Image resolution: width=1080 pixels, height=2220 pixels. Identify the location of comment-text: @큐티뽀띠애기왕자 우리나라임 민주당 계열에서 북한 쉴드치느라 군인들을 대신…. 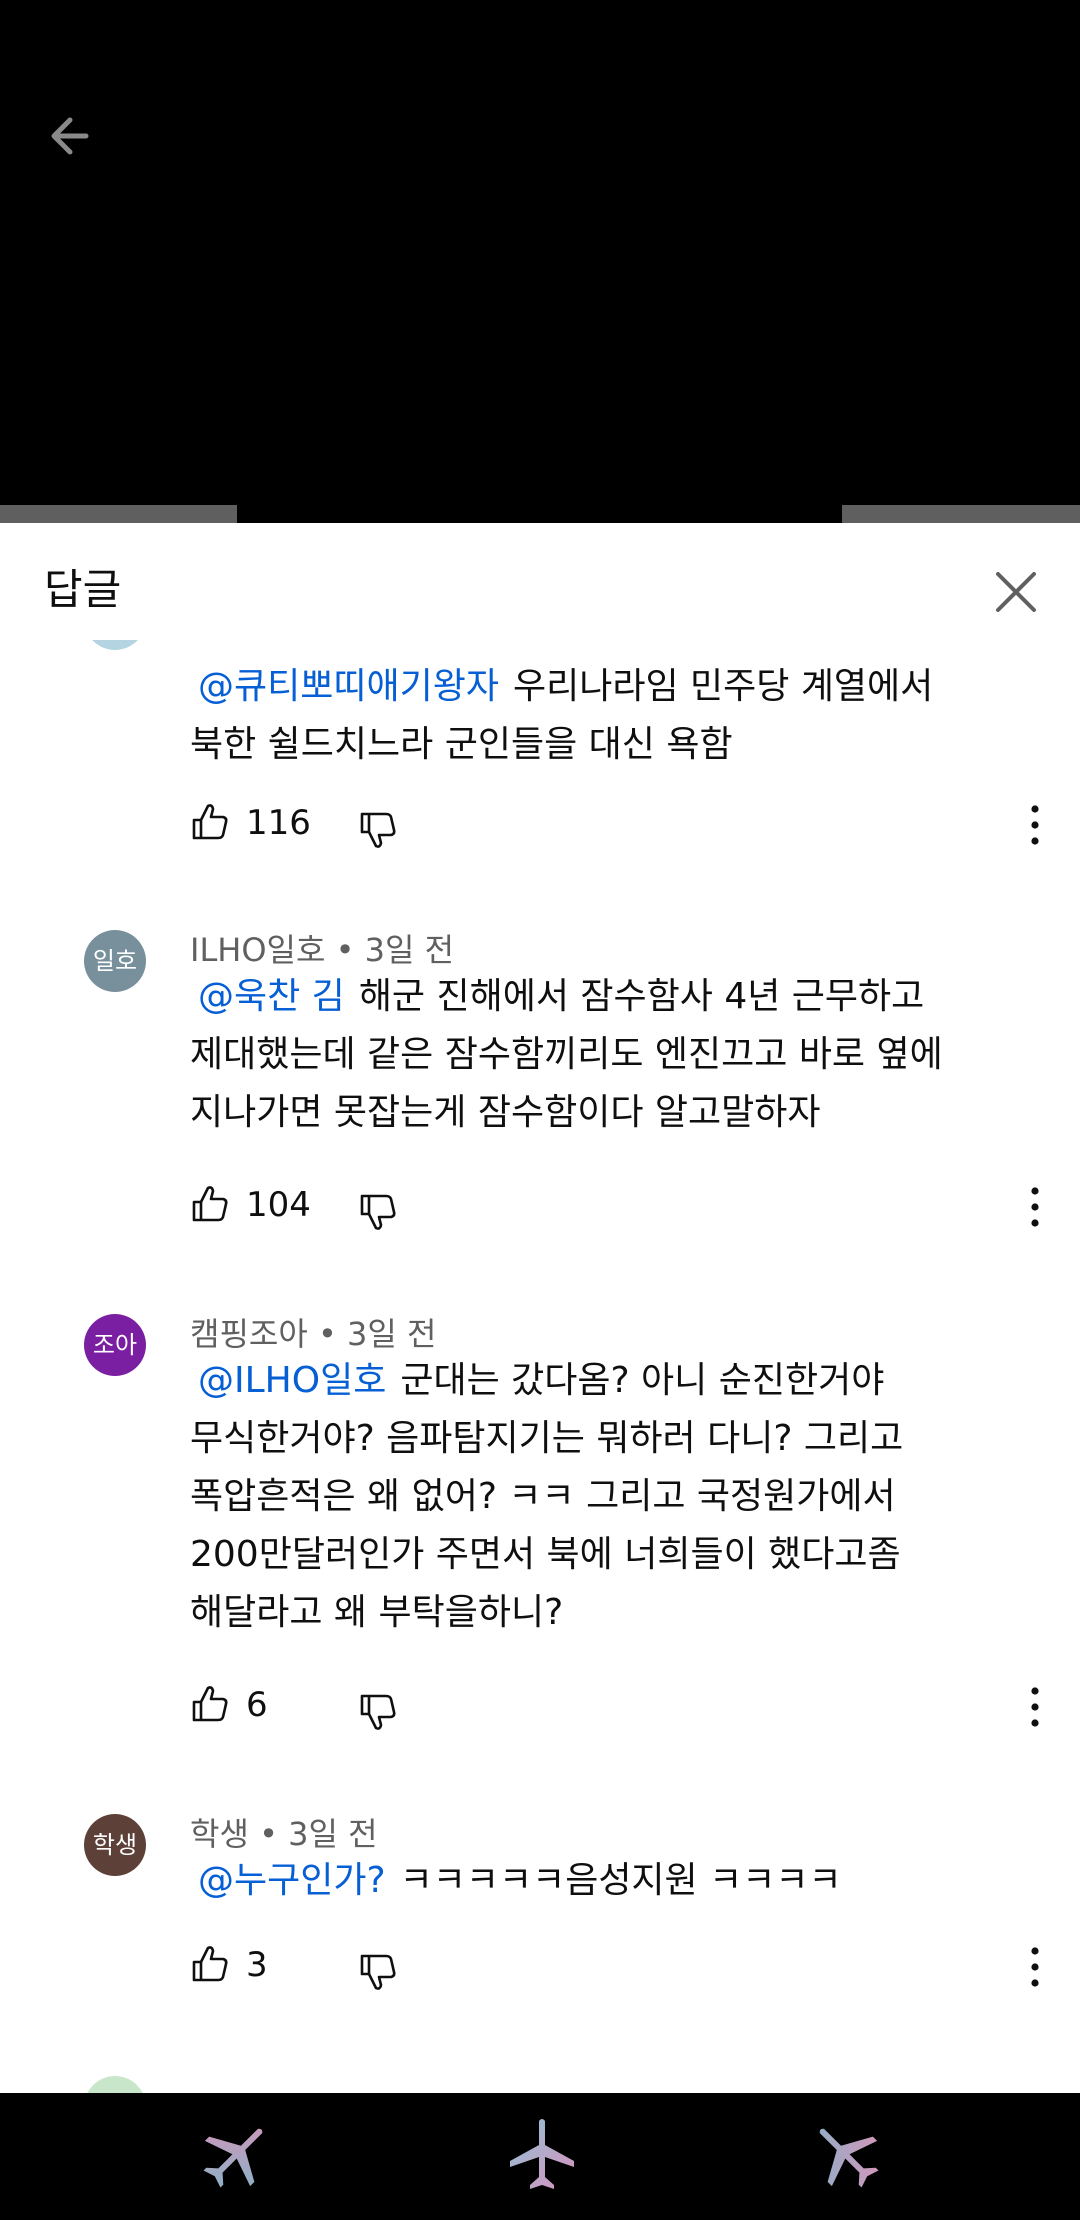
(562, 715).